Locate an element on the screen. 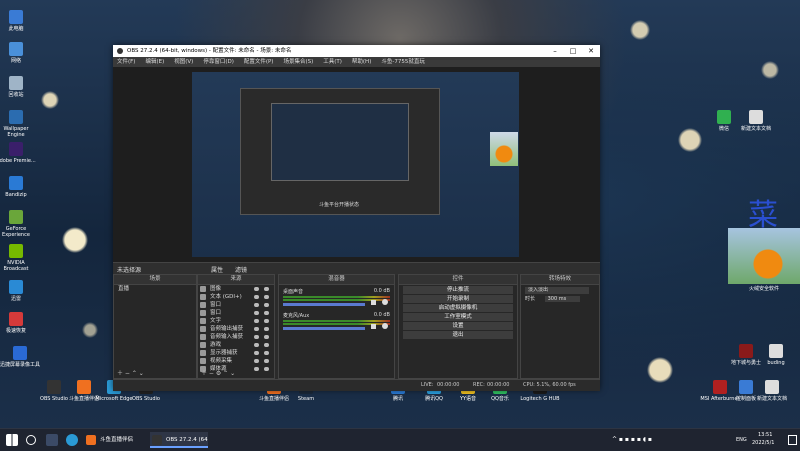 This screenshot has height=464, width=800. desktop-icon: Wallpaper Engine is located at coordinates (18, 124).